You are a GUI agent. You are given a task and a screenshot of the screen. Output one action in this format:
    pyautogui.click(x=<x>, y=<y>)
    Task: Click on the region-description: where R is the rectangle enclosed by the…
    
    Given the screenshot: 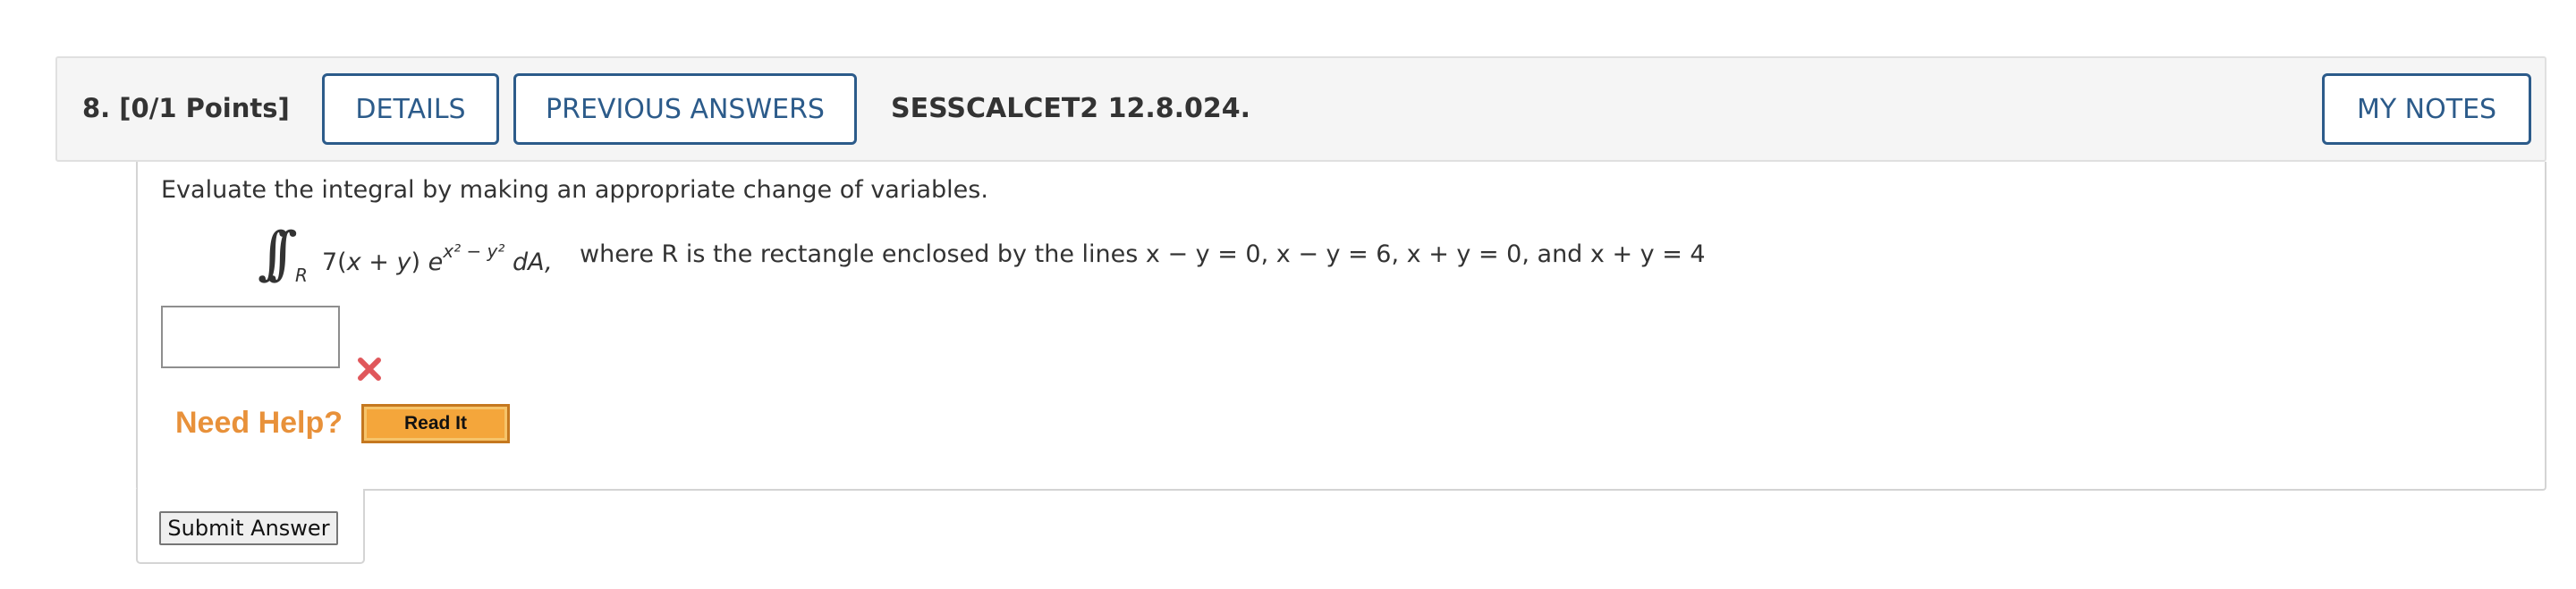 What is the action you would take?
    pyautogui.click(x=1143, y=254)
    